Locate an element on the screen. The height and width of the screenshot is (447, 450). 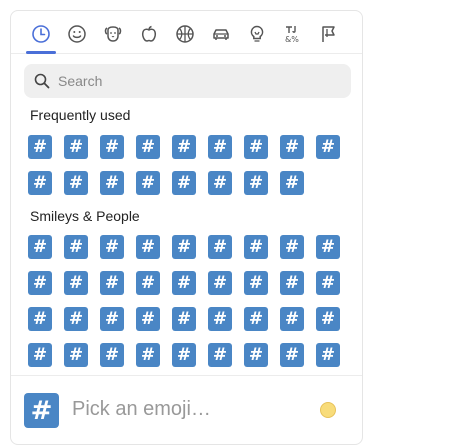
tab-symbols: &% is located at coordinates (293, 34).